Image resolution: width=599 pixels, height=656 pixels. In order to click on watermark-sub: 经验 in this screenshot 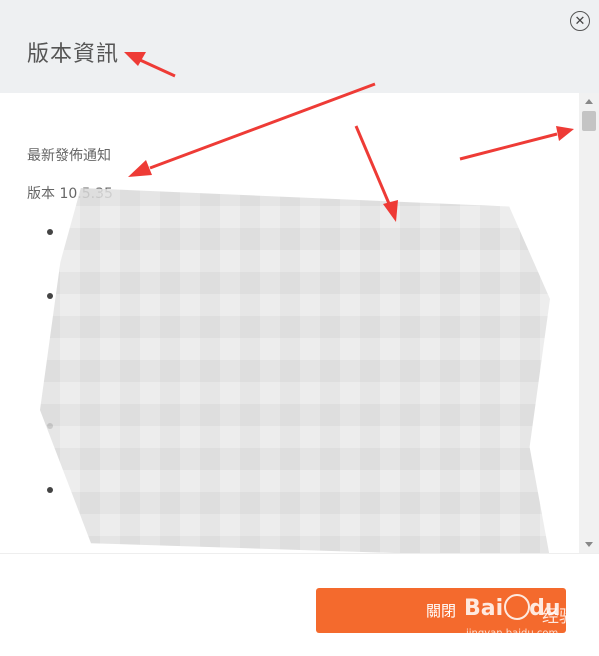, I will do `click(559, 617)`.